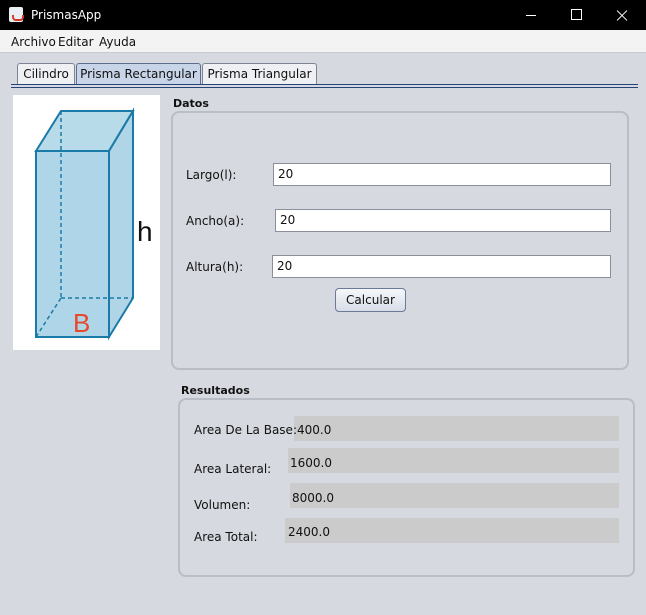  Describe the element at coordinates (259, 73) in the screenshot. I see `tab-prisma-triangular: Prisma Triangular` at that location.